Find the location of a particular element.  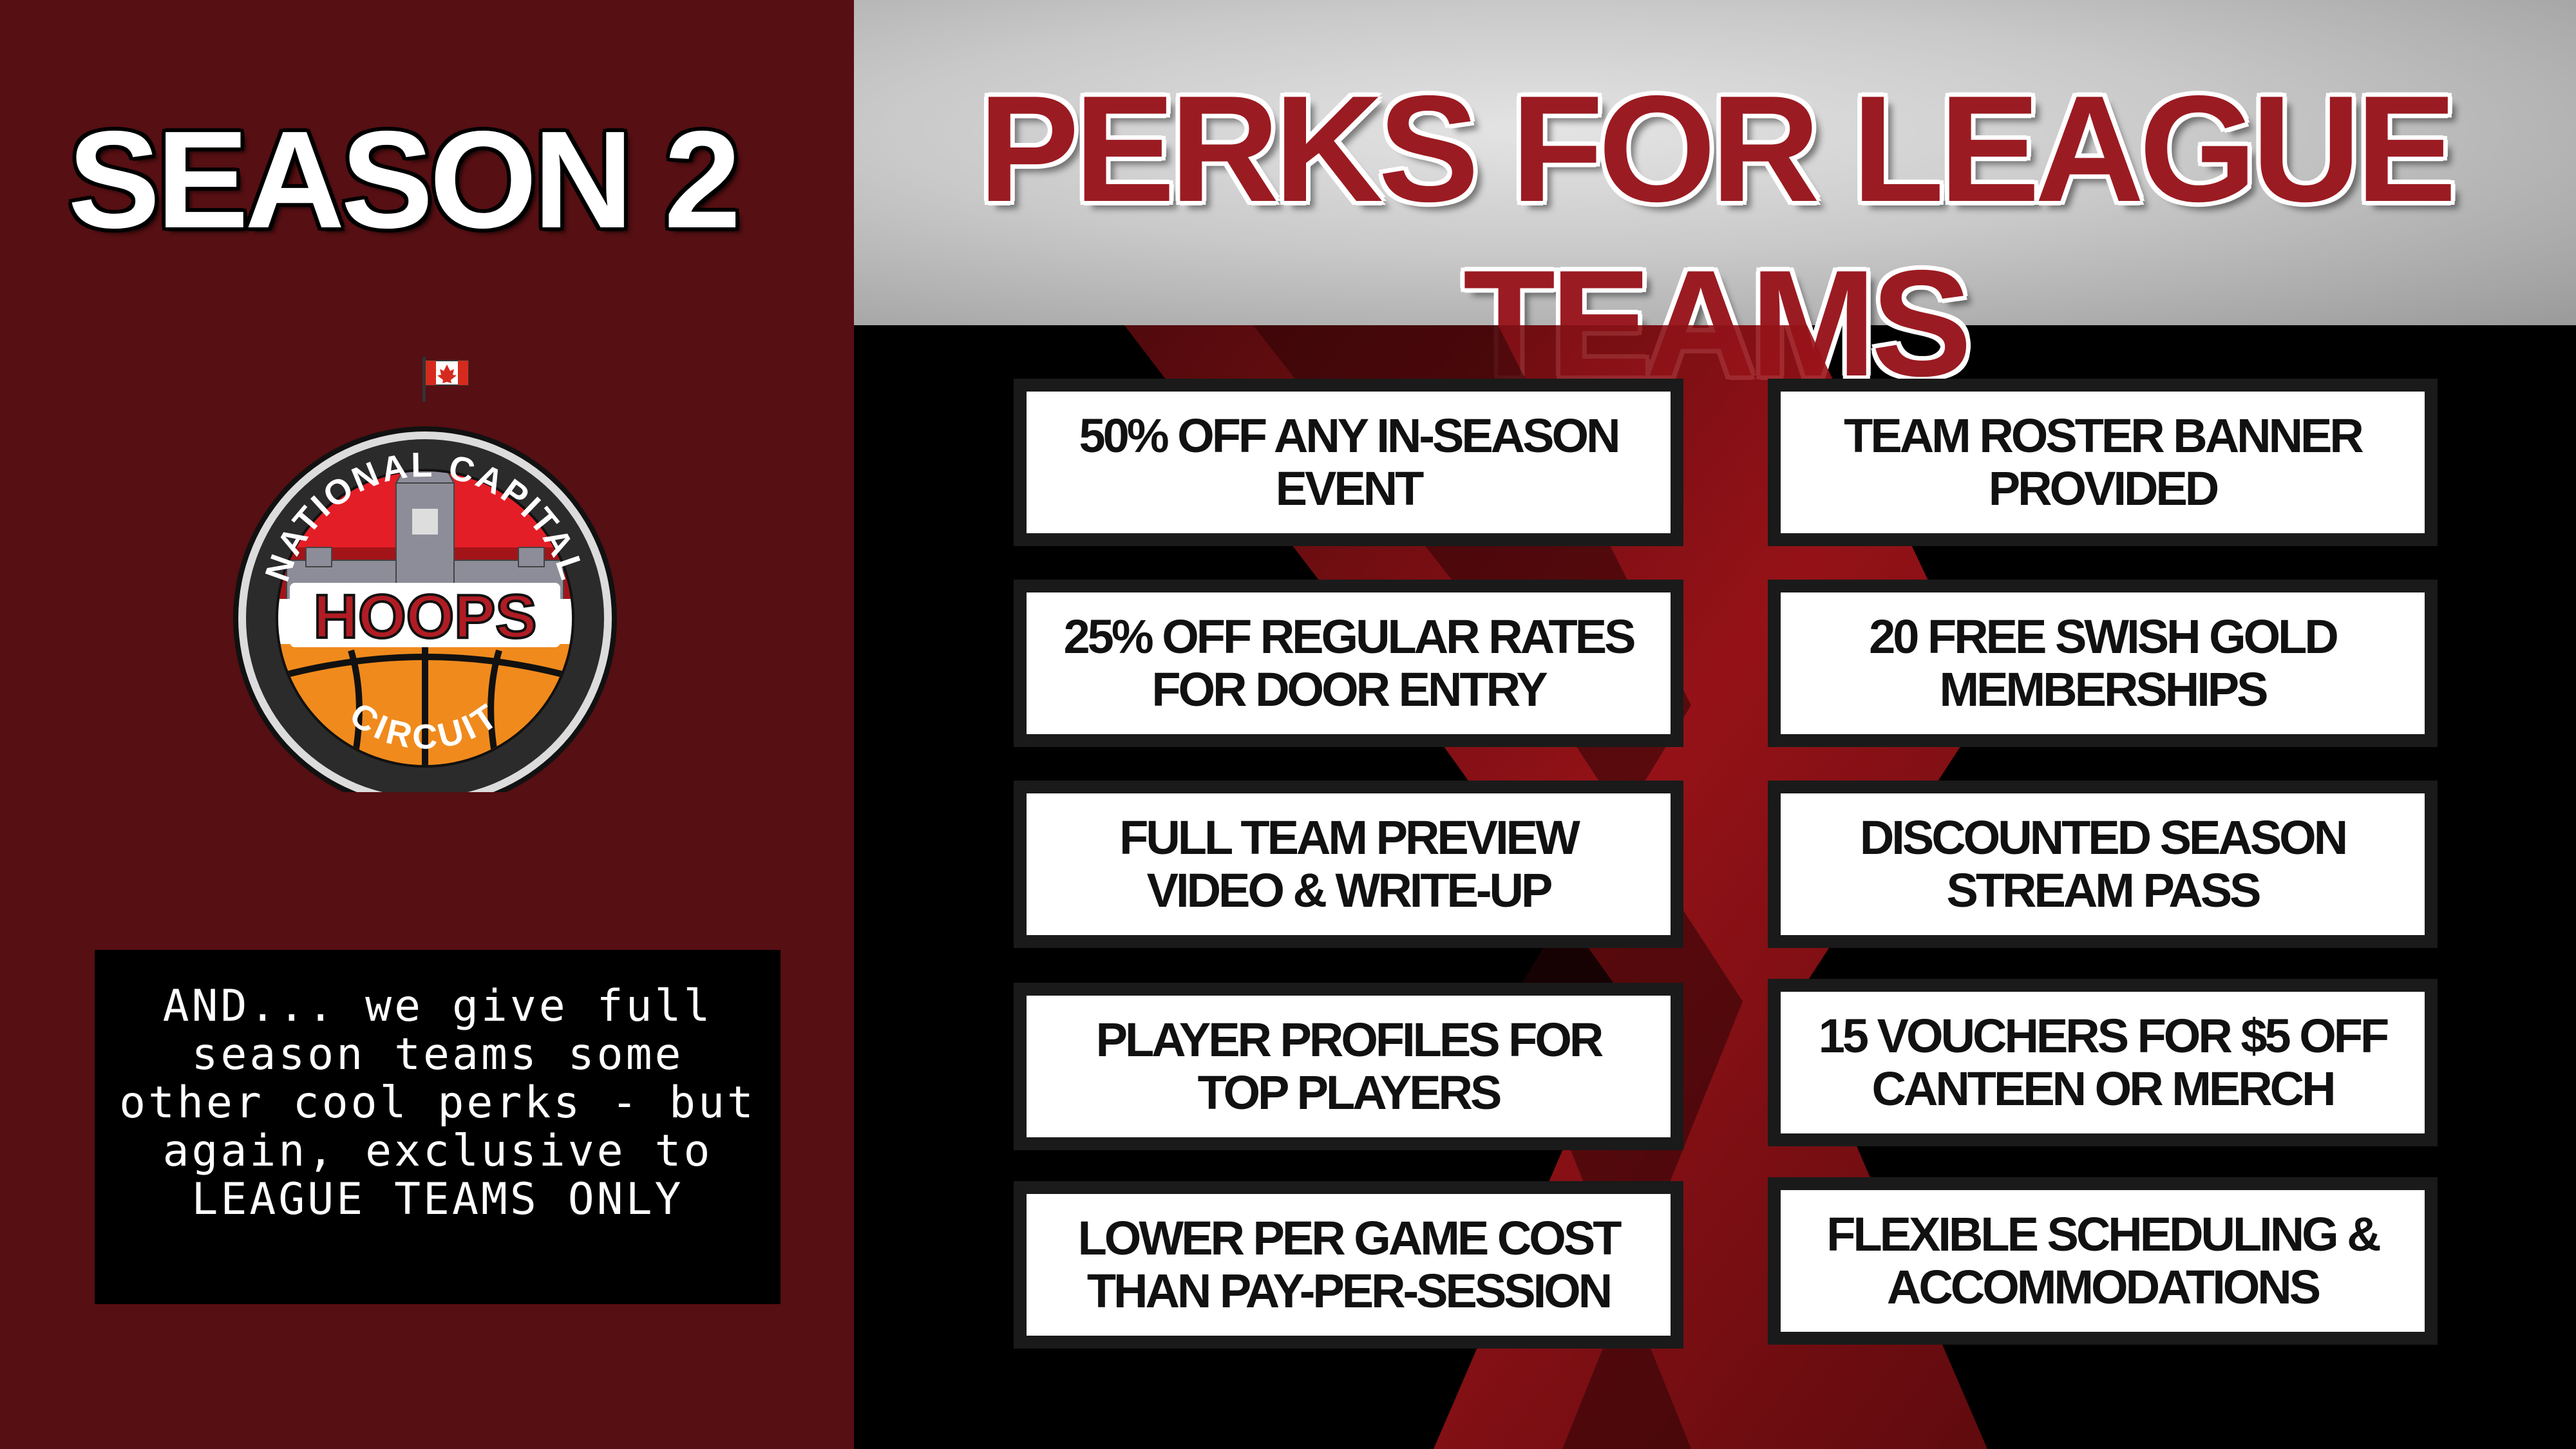

canada-flag-icon is located at coordinates (446, 380).